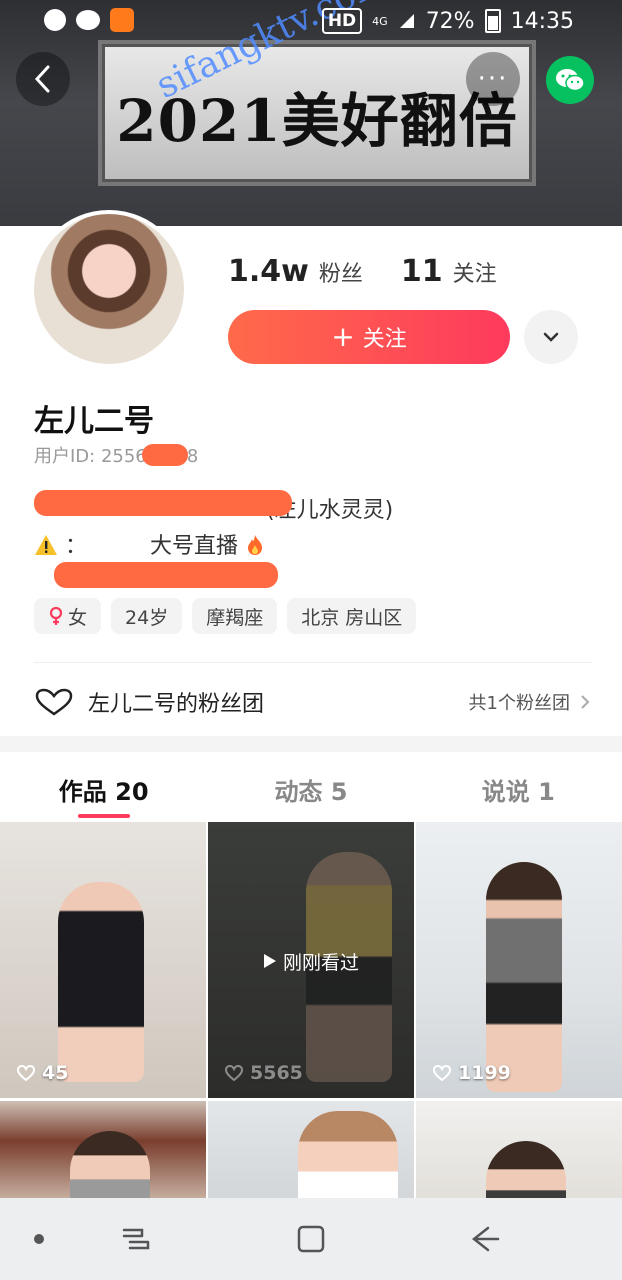 Image resolution: width=622 pixels, height=1280 pixels. What do you see at coordinates (585, 702) in the screenshot?
I see `chevron-right-icon` at bounding box center [585, 702].